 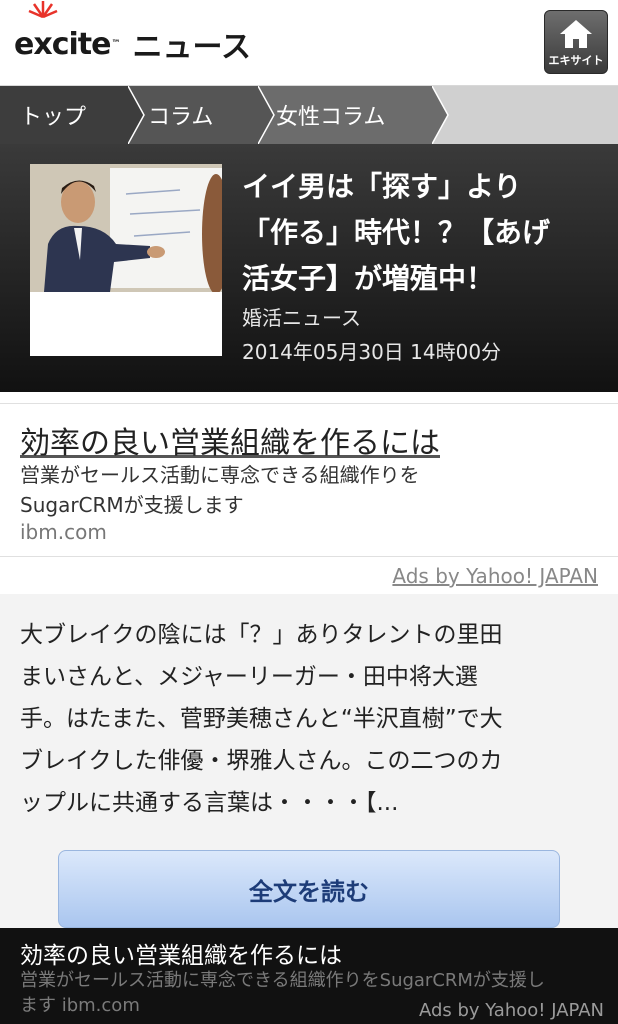 What do you see at coordinates (62, 44) in the screenshot?
I see `logo-text: excite` at bounding box center [62, 44].